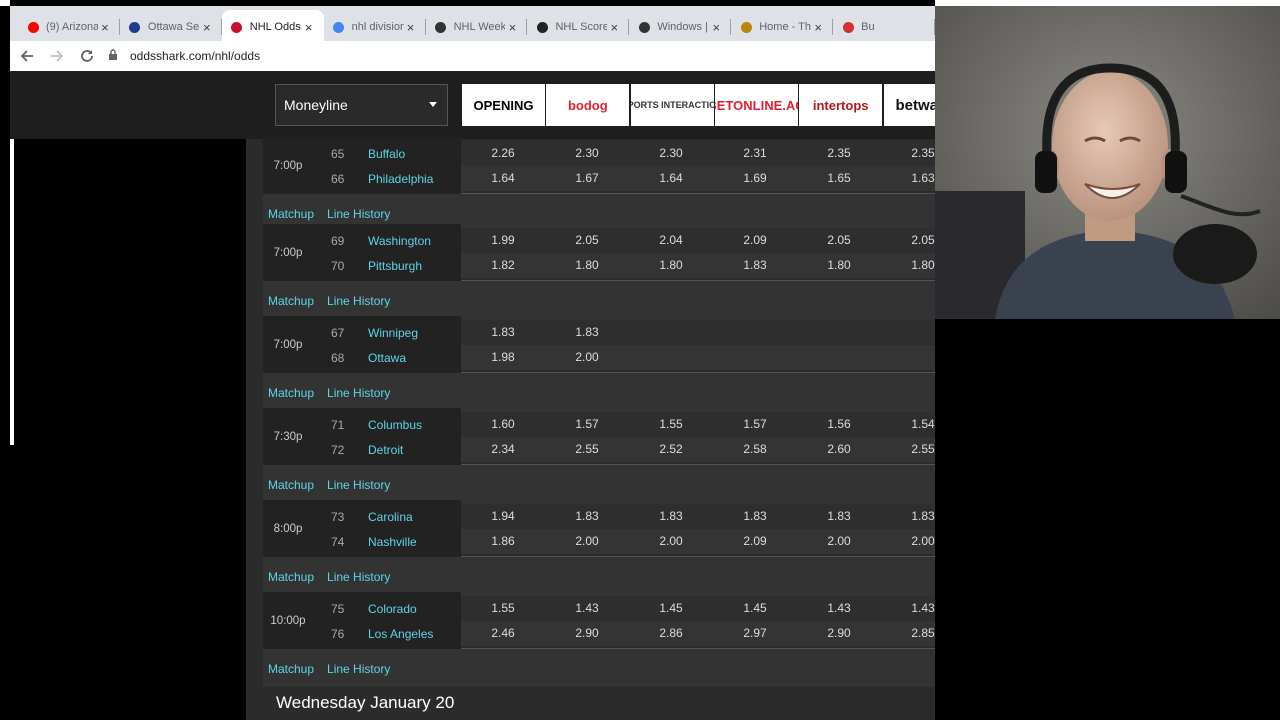 This screenshot has height=720, width=1280. I want to click on odds-cell: 1.86, so click(503, 541).